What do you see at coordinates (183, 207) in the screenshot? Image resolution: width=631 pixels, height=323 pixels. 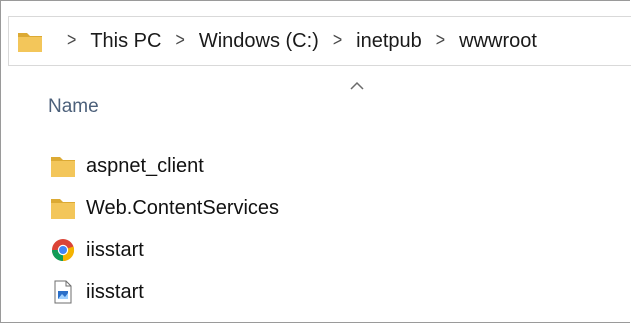 I see `file-name: Web.ContentServices` at bounding box center [183, 207].